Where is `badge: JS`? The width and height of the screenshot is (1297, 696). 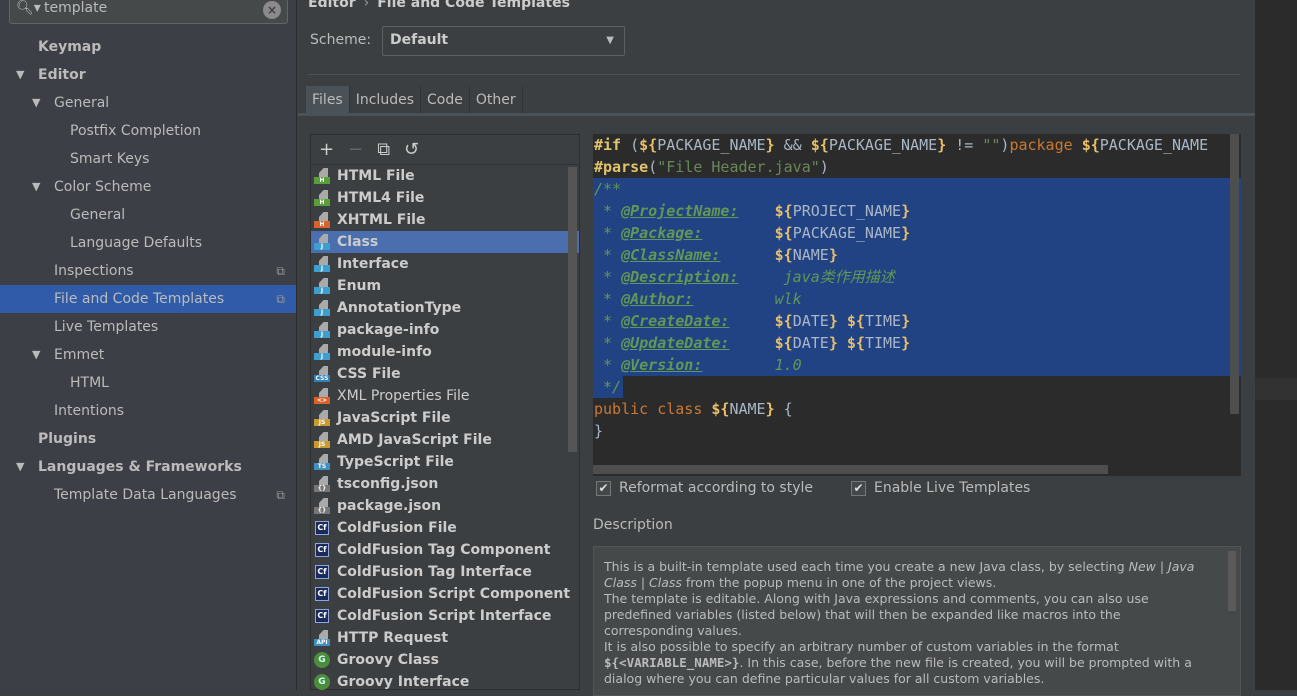
badge: JS is located at coordinates (322, 444).